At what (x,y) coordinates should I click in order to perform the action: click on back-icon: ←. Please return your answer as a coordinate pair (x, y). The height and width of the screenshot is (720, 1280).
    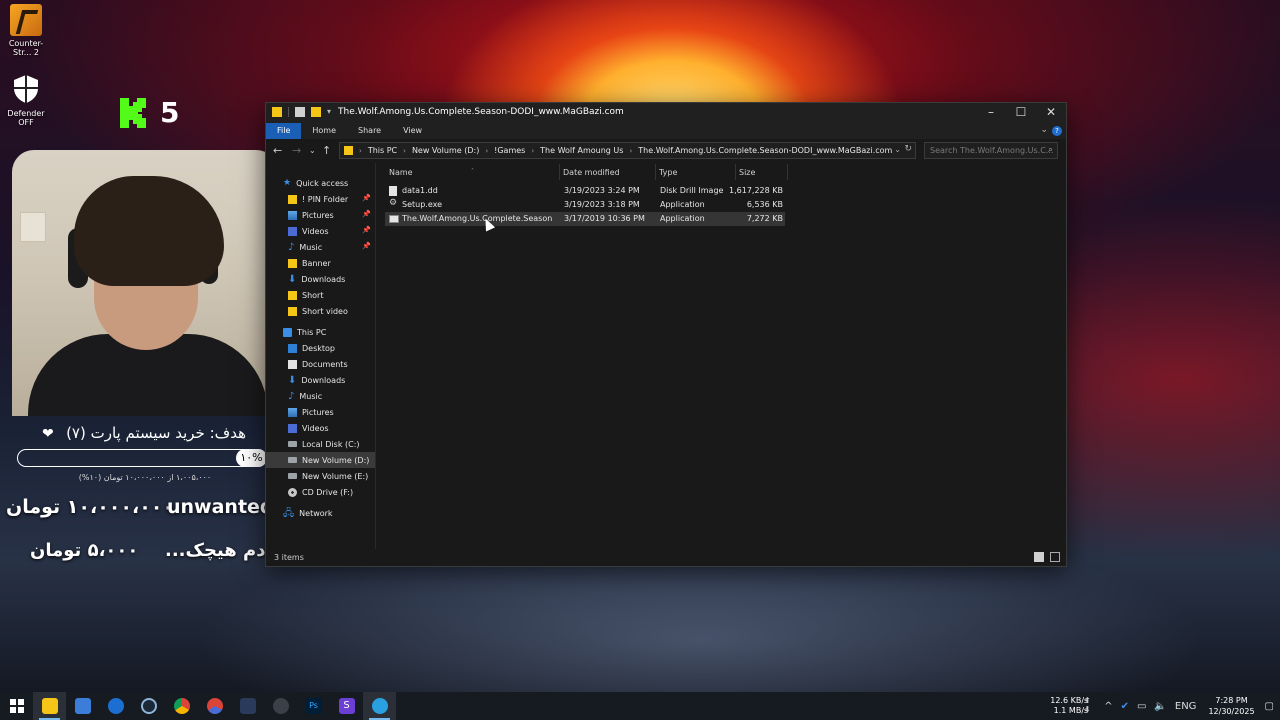
    Looking at the image, I should click on (277, 150).